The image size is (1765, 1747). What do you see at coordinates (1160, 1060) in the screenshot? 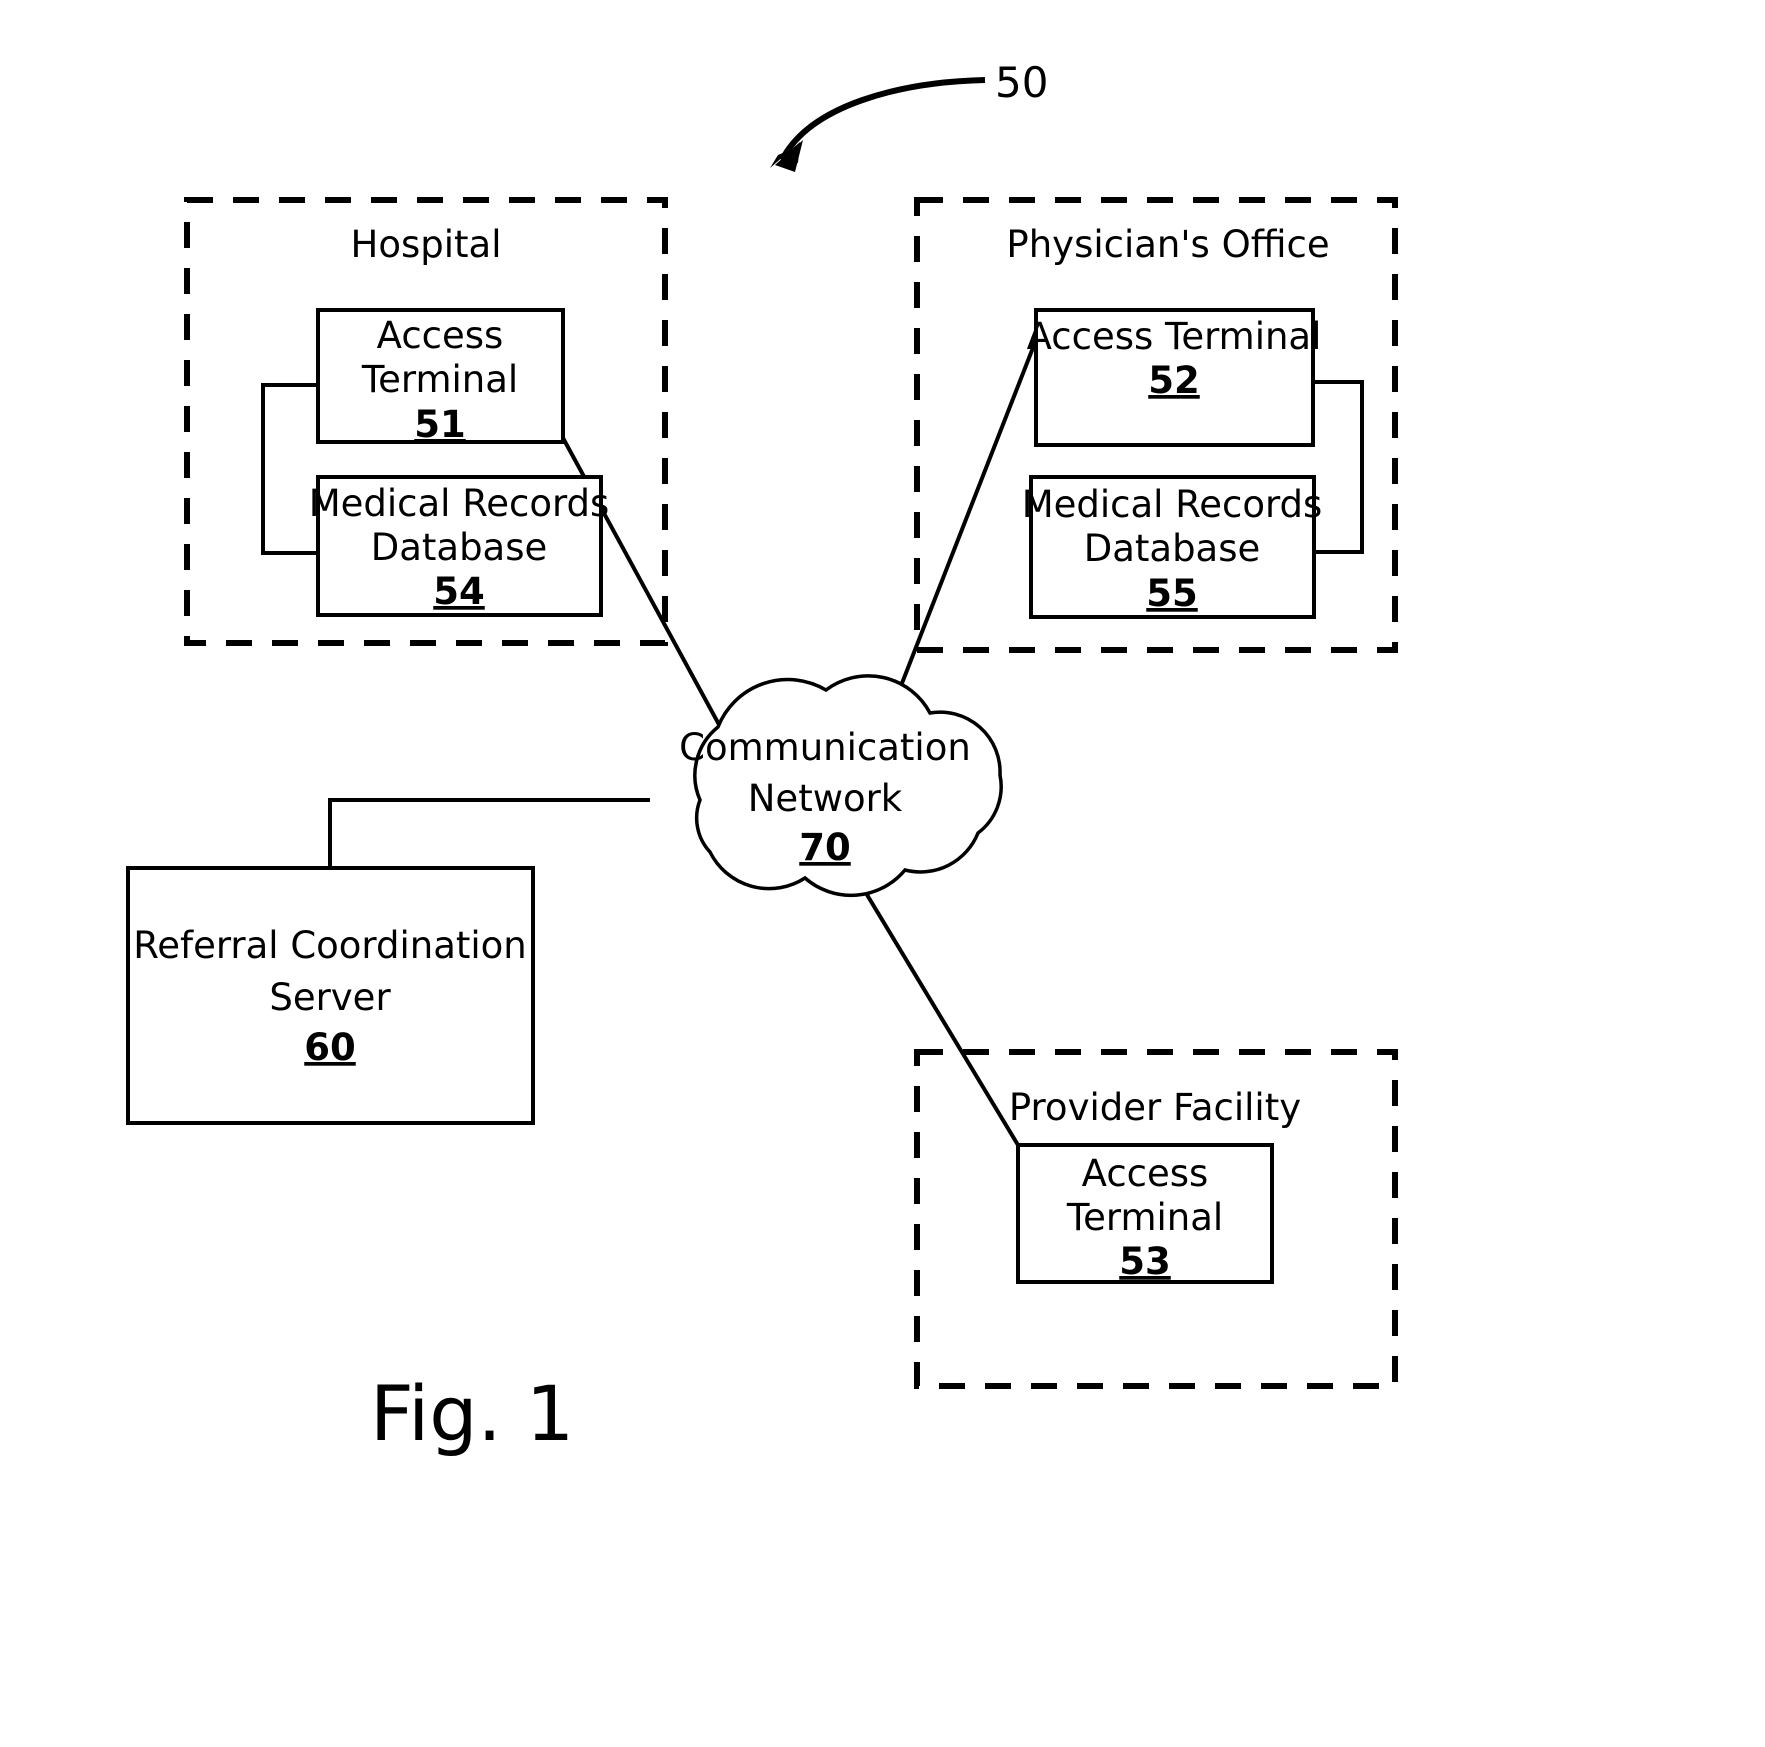
I see `provider-facility-spacer` at bounding box center [1160, 1060].